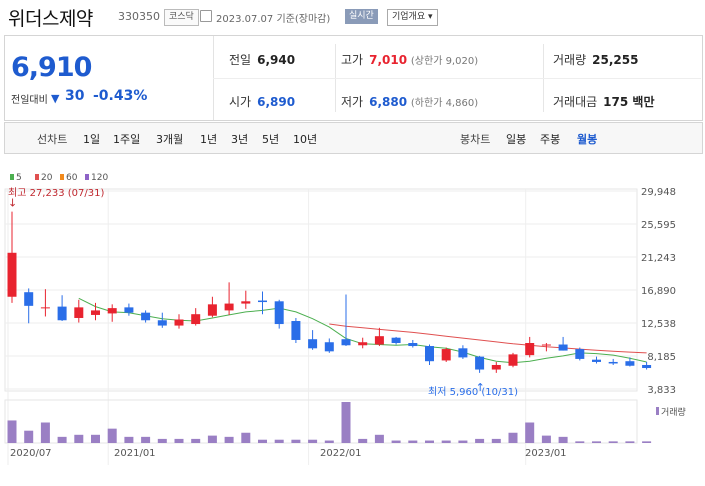 Image resolution: width=705 pixels, height=486 pixels. What do you see at coordinates (262, 102) in the screenshot?
I see `open-price: 시가 6,890` at bounding box center [262, 102].